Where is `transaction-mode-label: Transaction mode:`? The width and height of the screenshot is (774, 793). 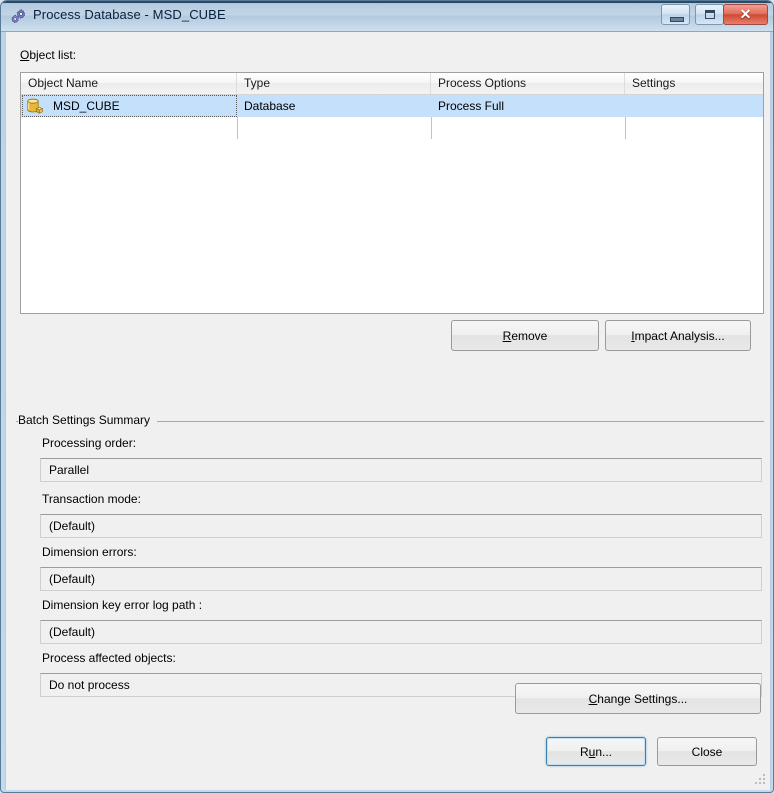 transaction-mode-label: Transaction mode: is located at coordinates (91, 499).